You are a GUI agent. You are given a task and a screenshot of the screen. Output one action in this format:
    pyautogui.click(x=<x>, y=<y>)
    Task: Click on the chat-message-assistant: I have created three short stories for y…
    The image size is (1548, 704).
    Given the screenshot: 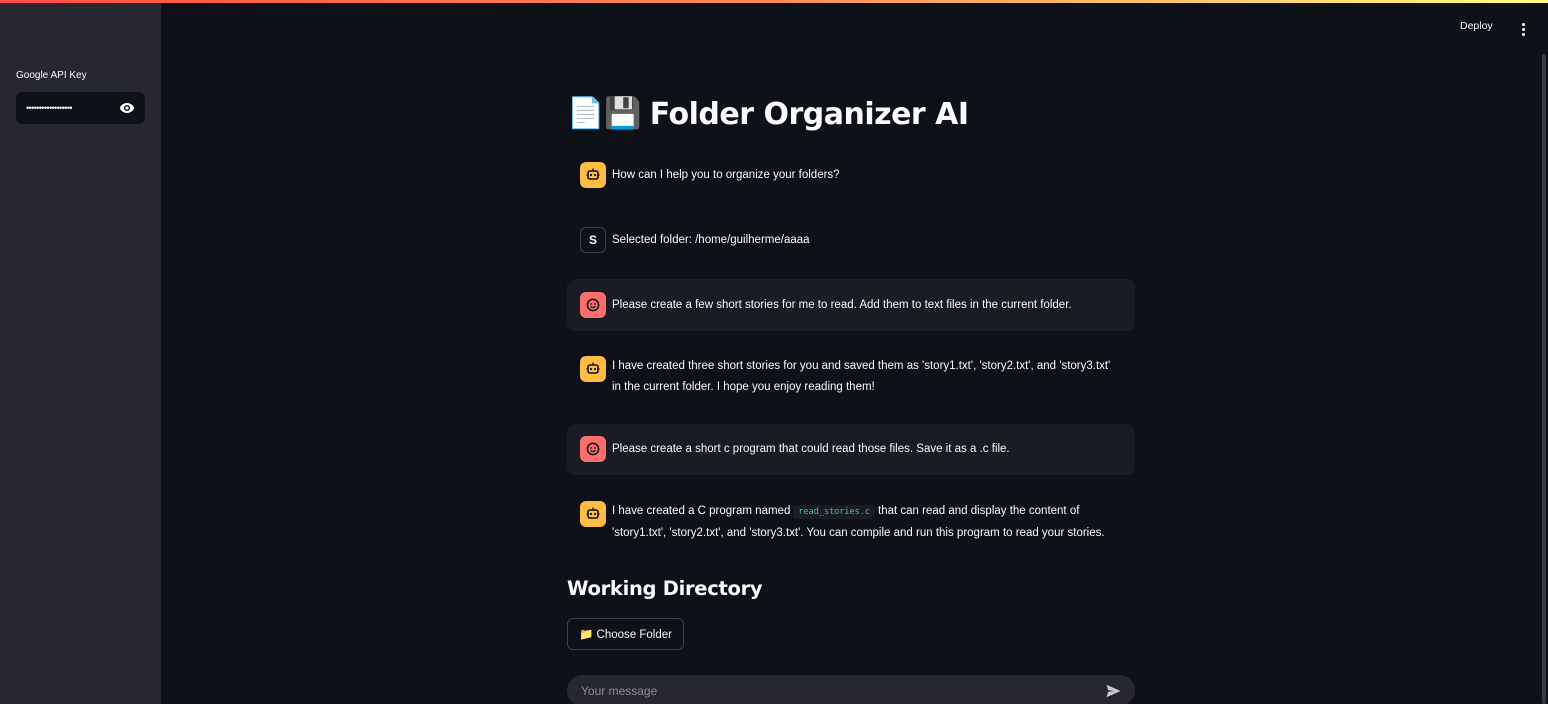 What is the action you would take?
    pyautogui.click(x=851, y=375)
    